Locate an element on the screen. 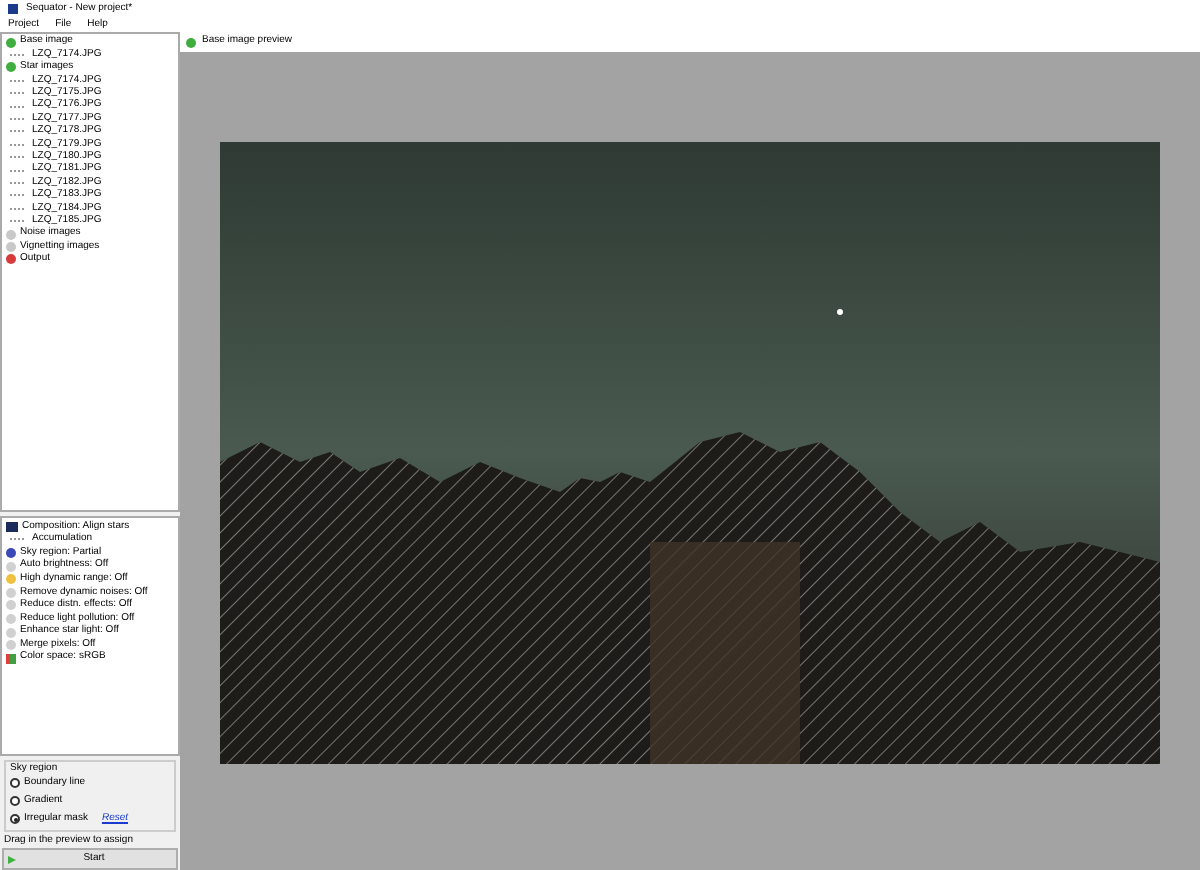 The image size is (1200, 870). app-icon is located at coordinates (13, 9).